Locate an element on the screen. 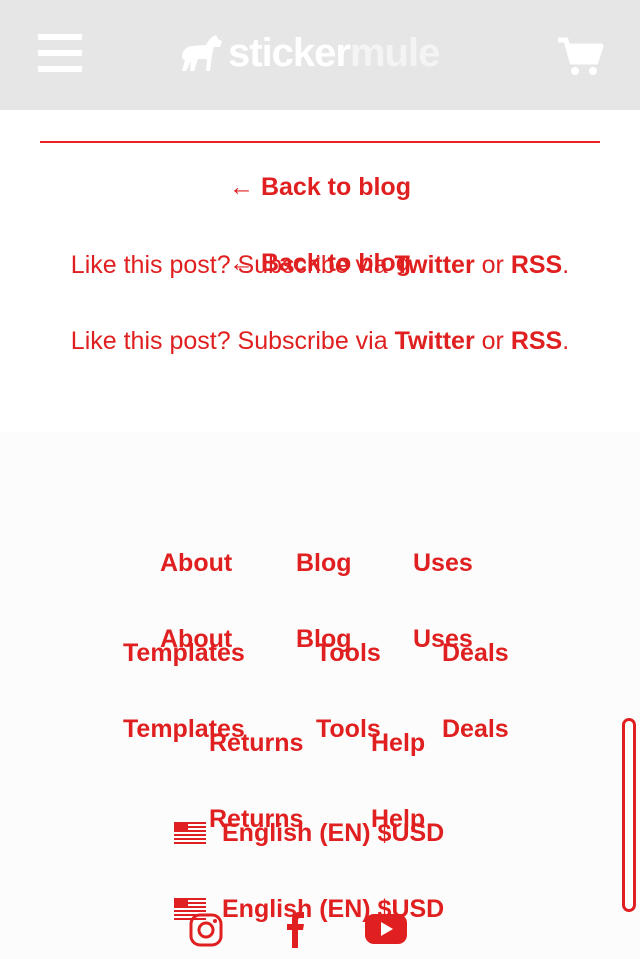 The height and width of the screenshot is (959, 640). footer-link-templates: Templates is located at coordinates (184, 729).